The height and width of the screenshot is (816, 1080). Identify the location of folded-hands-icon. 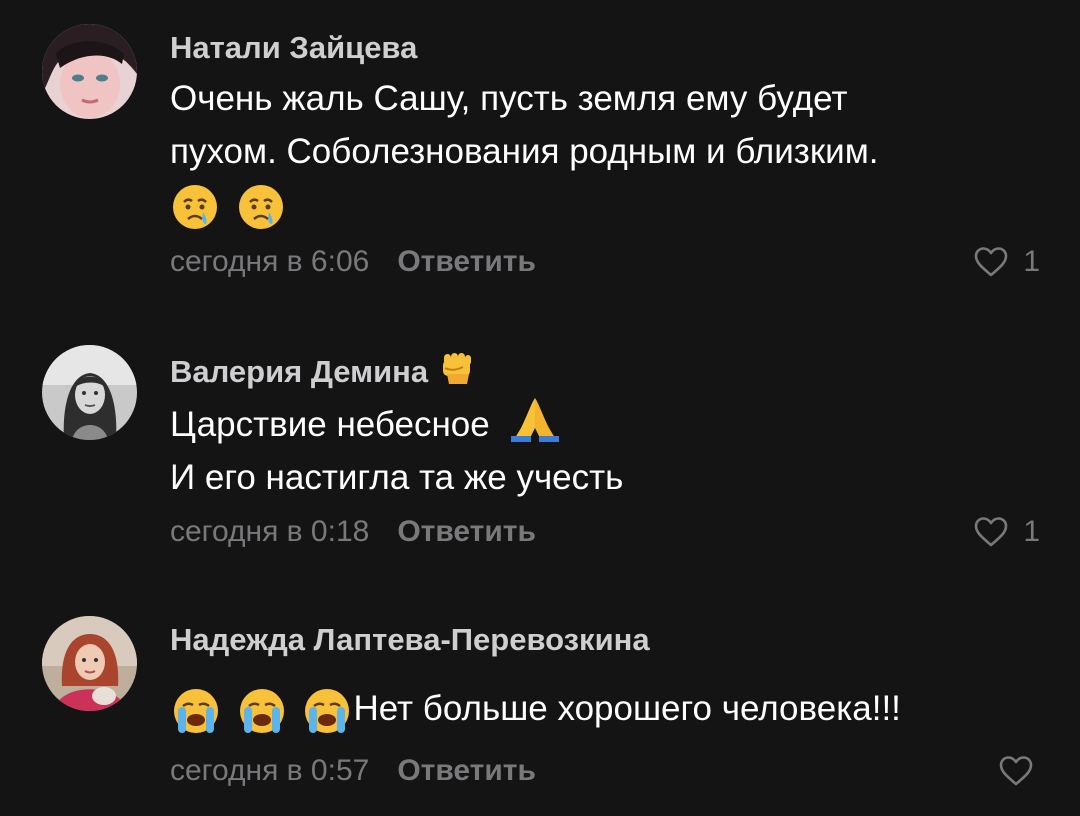
(535, 420).